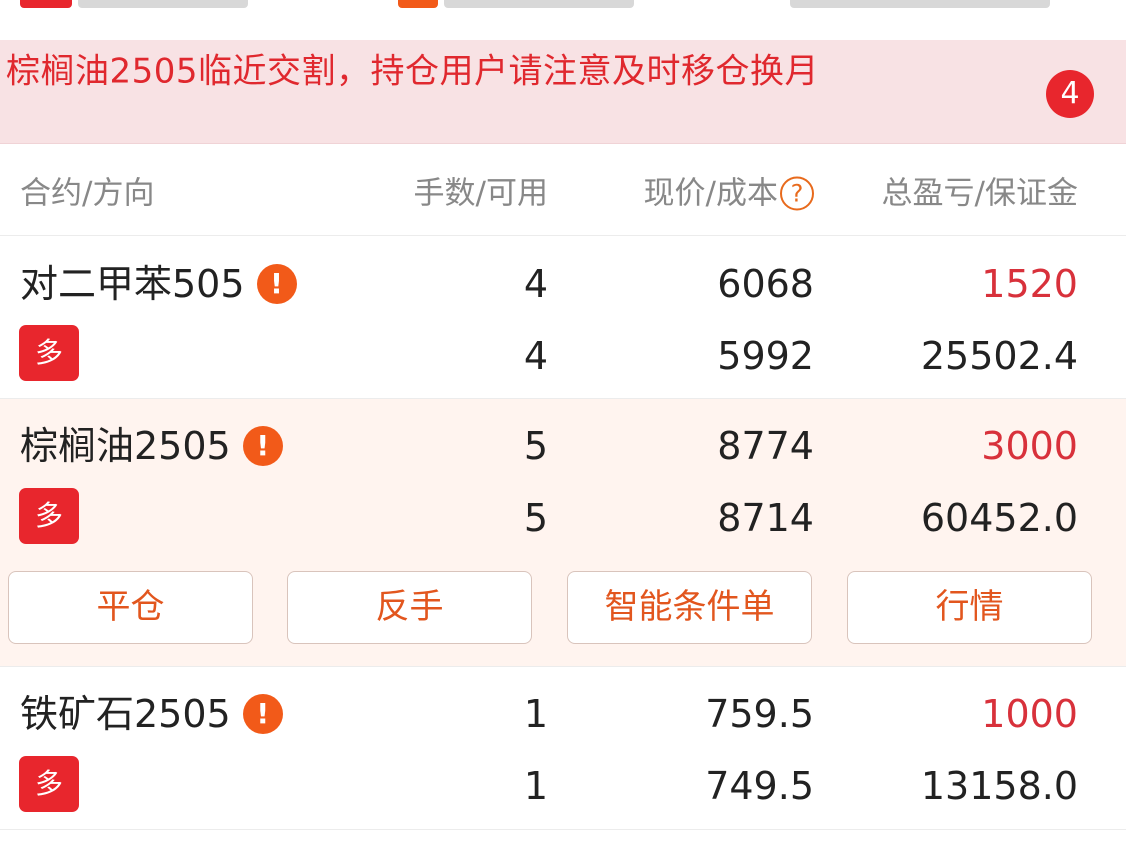 This screenshot has width=1126, height=844. Describe the element at coordinates (765, 518) in the screenshot. I see `cost-price: 8714` at that location.